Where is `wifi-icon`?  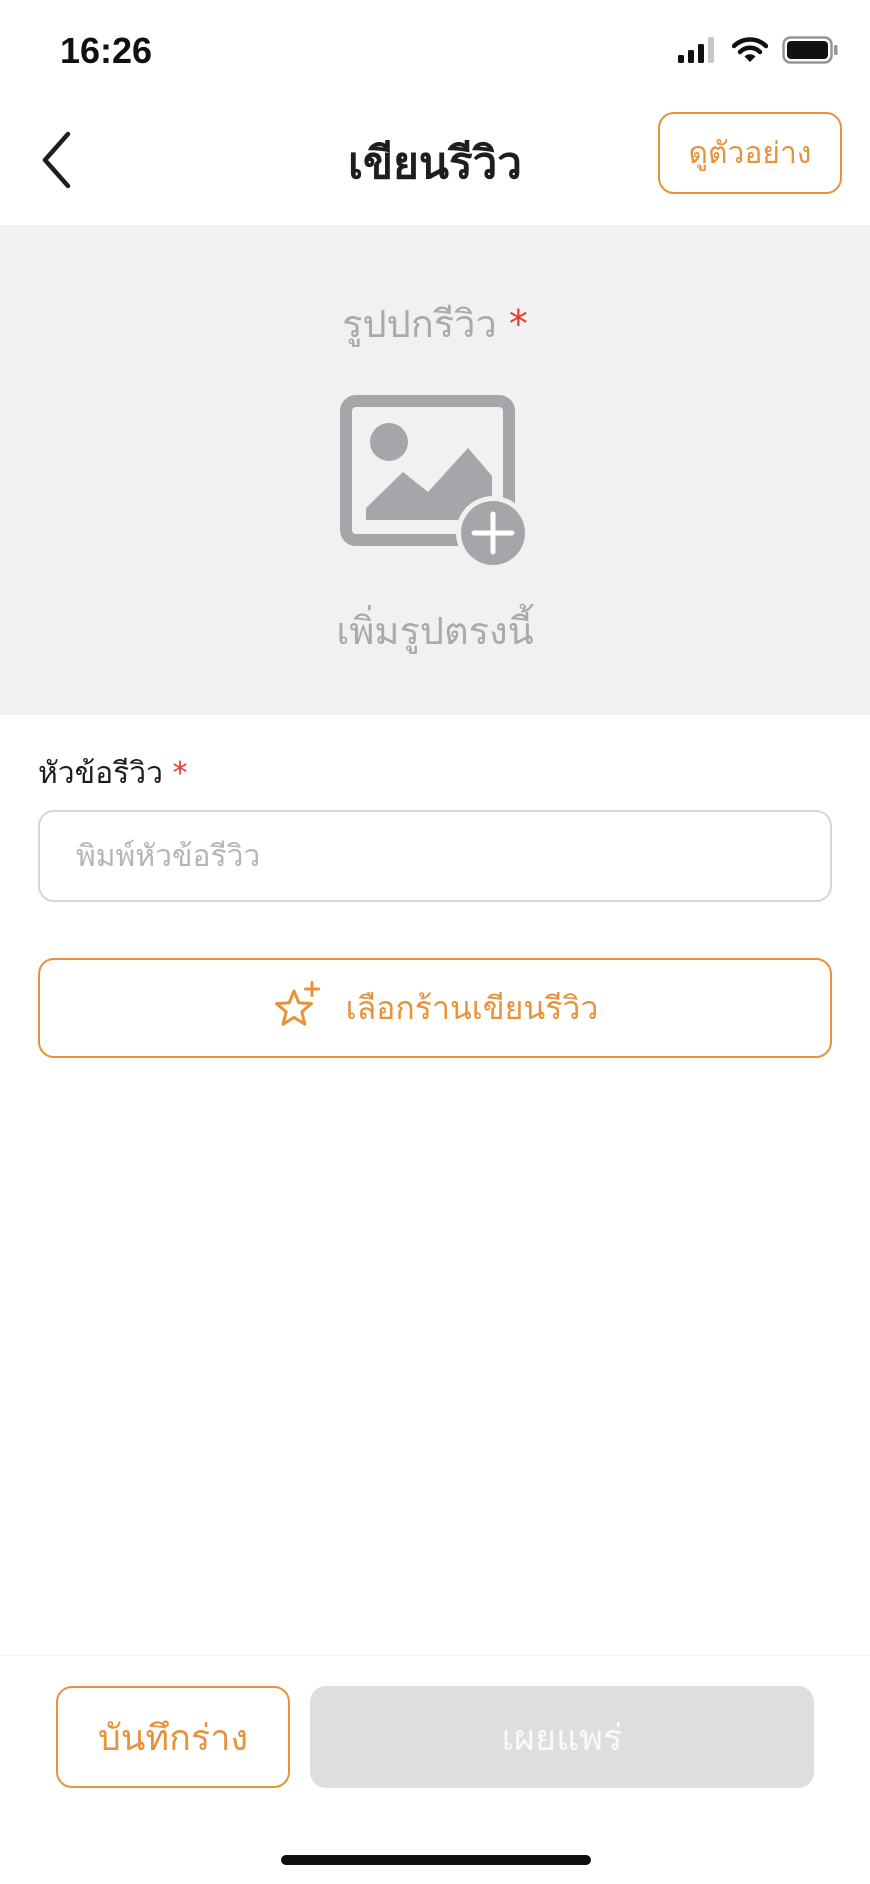 wifi-icon is located at coordinates (750, 49).